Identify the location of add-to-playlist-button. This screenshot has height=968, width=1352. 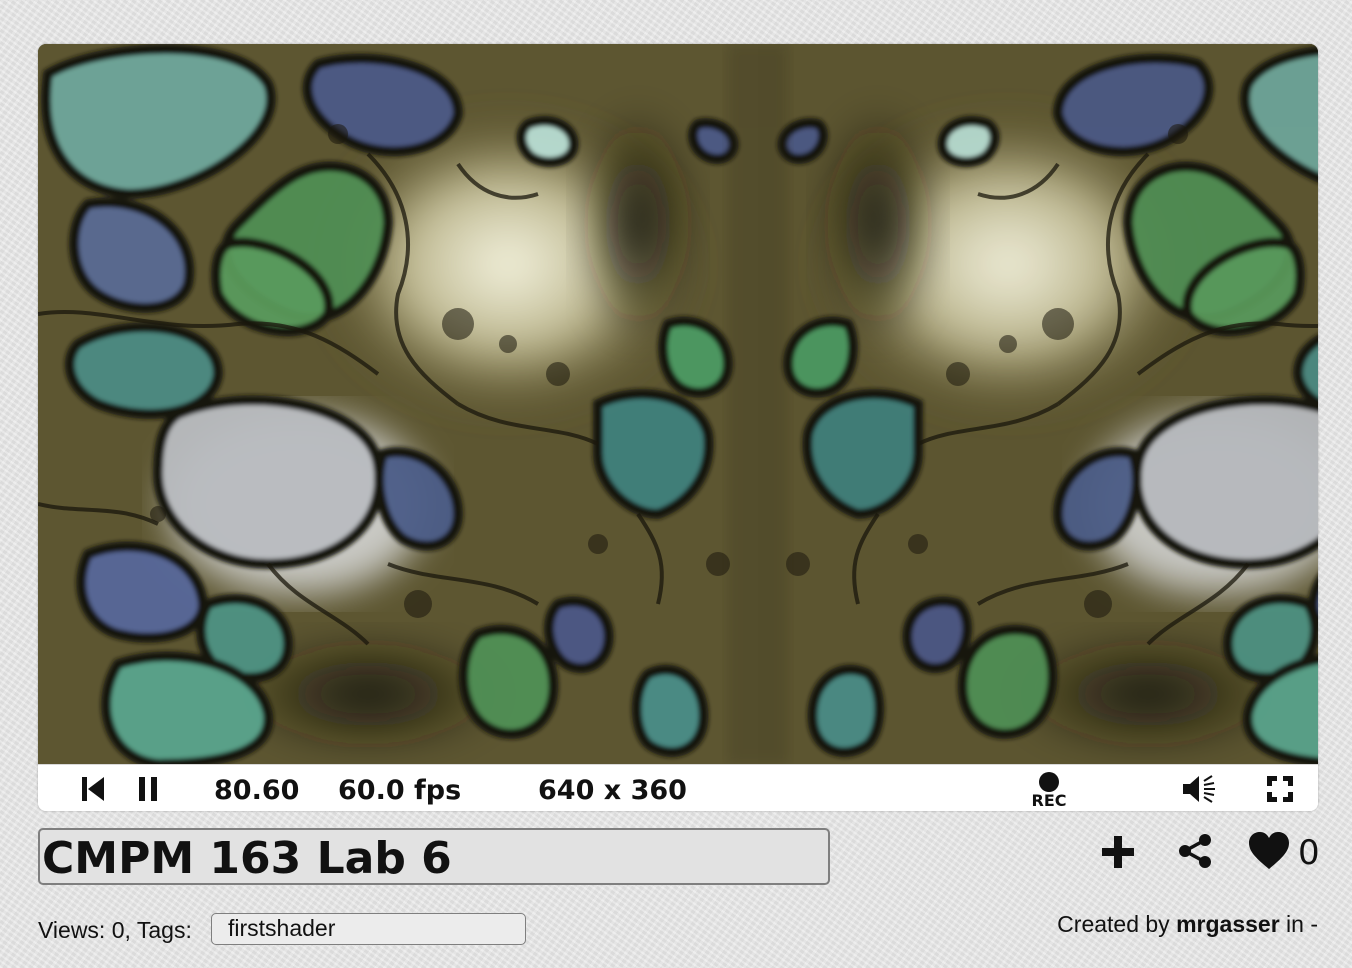
(1118, 852).